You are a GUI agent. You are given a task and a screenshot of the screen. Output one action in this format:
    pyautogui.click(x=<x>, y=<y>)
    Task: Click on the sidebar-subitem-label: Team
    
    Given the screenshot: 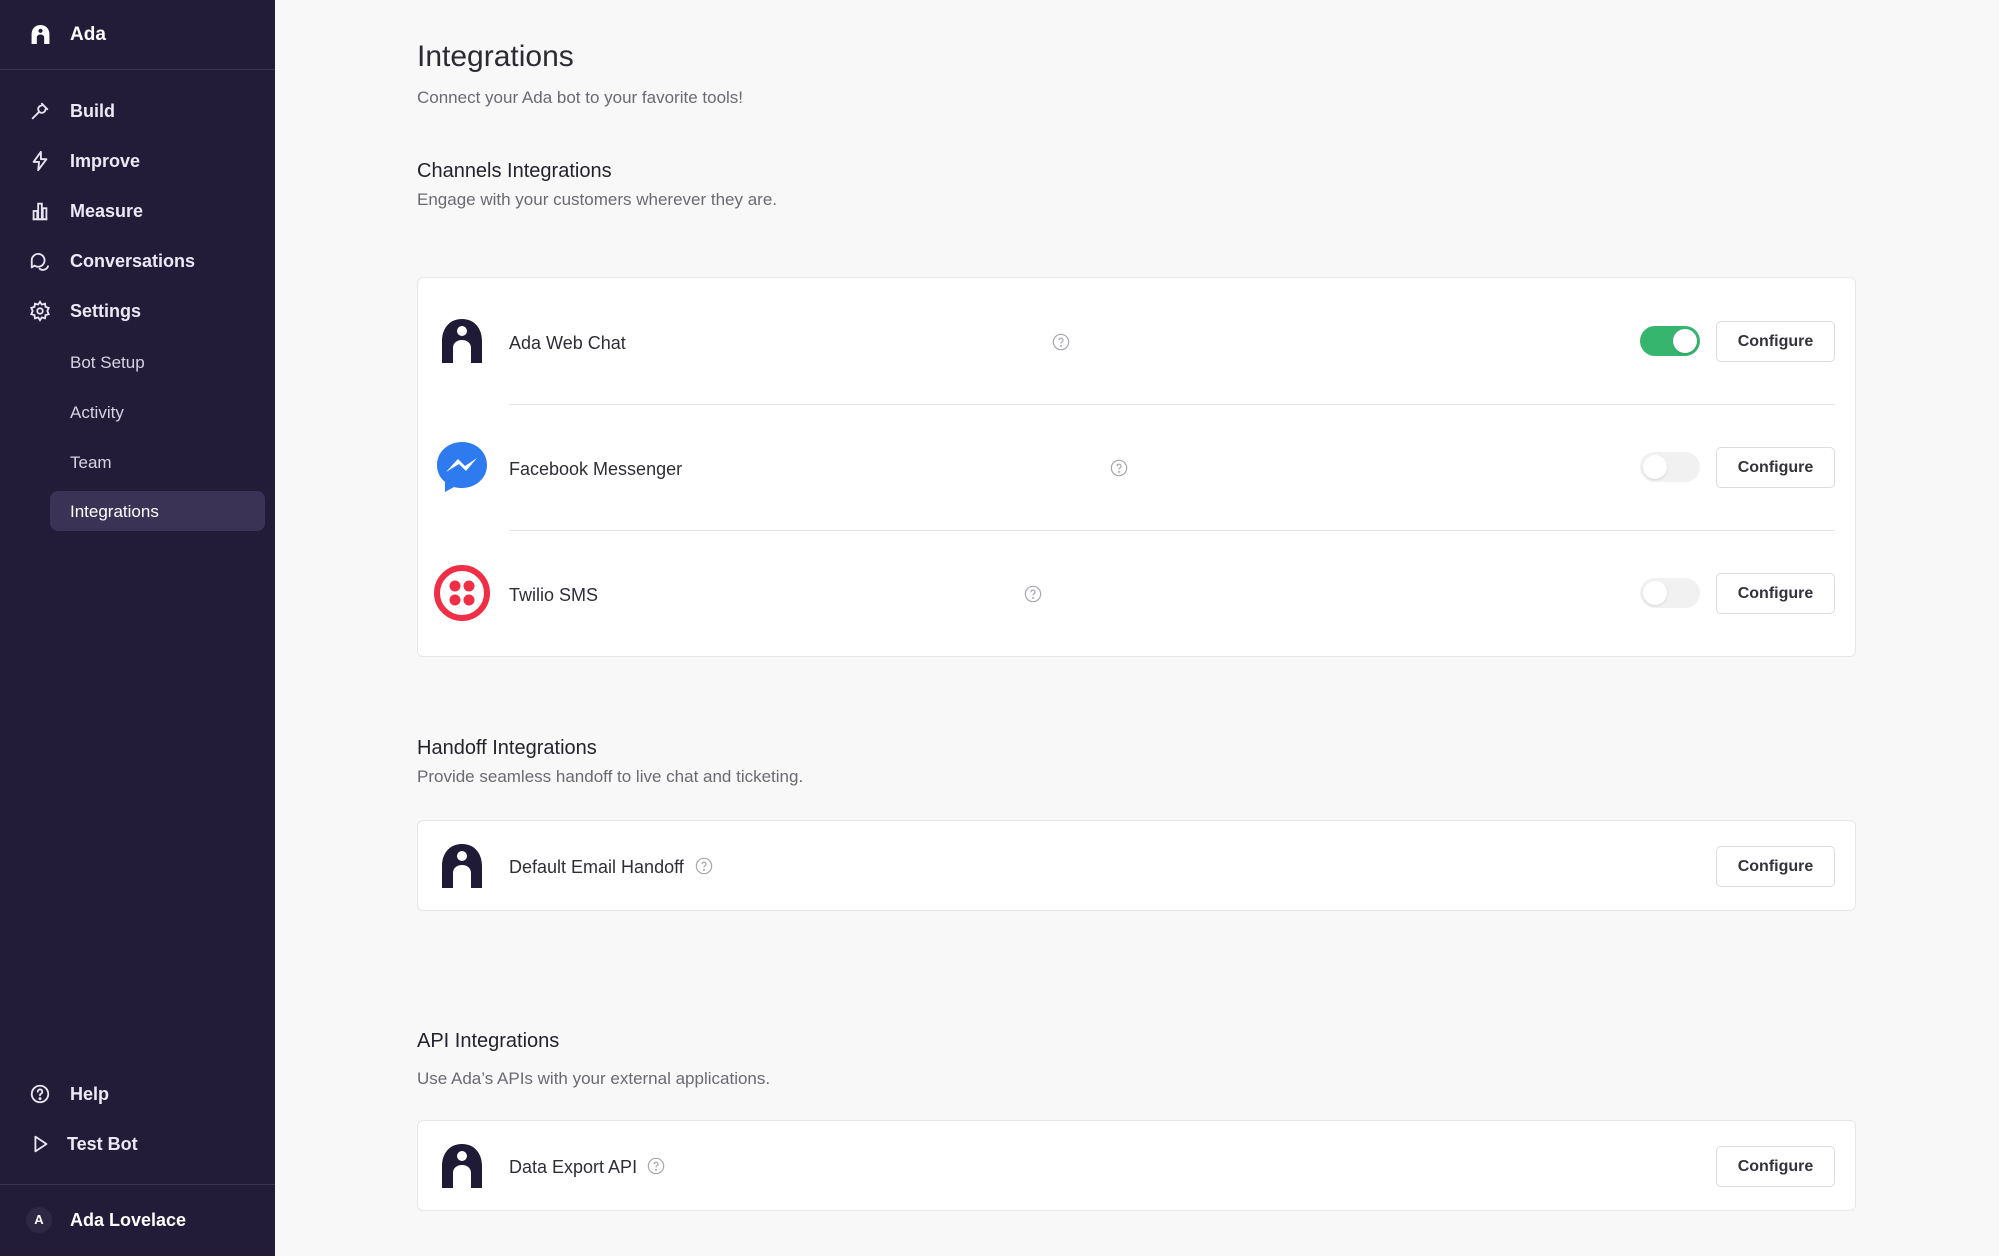 What is the action you would take?
    pyautogui.click(x=91, y=462)
    